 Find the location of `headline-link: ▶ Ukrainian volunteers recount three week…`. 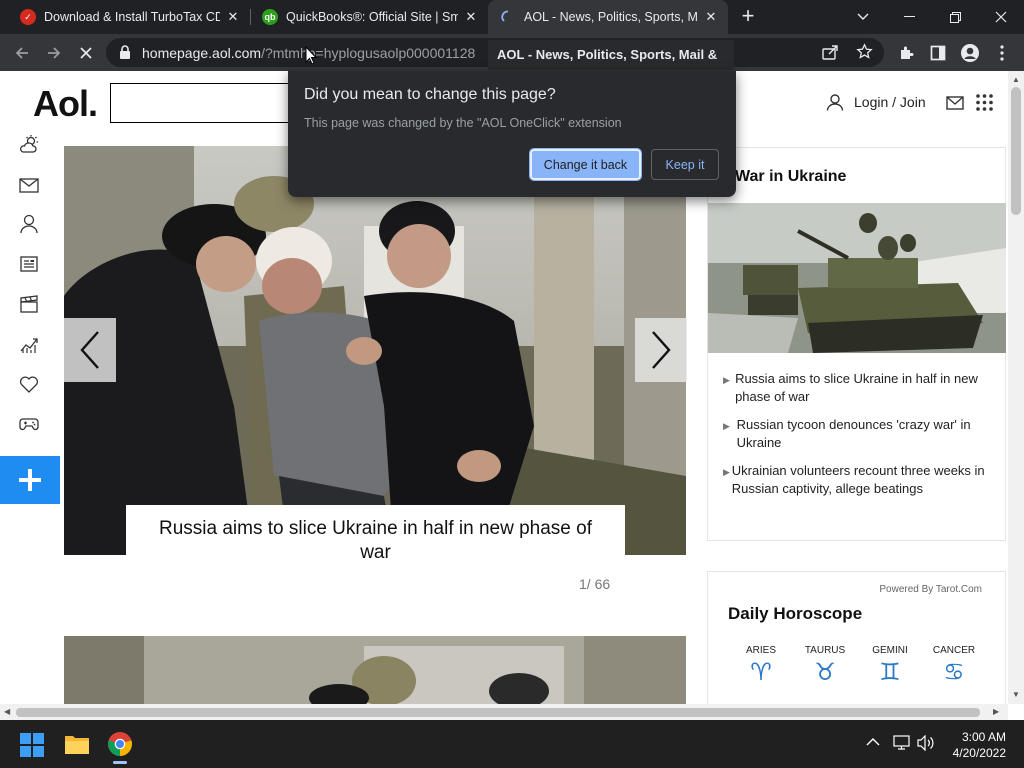

headline-link: ▶ Ukrainian volunteers recount three week… is located at coordinates (858, 480).